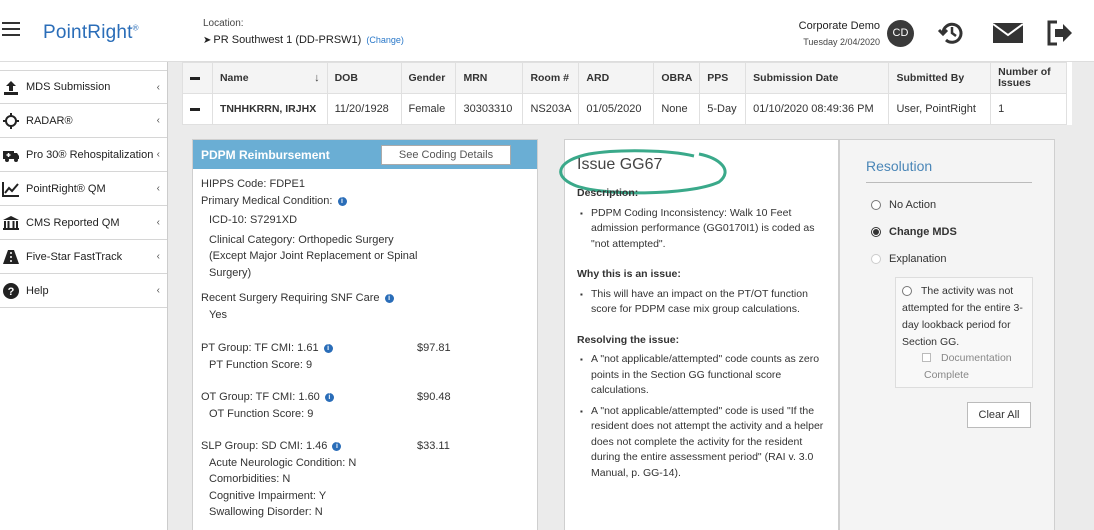 Image resolution: width=1094 pixels, height=530 pixels. What do you see at coordinates (365, 201) in the screenshot?
I see `primary-condition-label: Primary Medical Condition: i` at bounding box center [365, 201].